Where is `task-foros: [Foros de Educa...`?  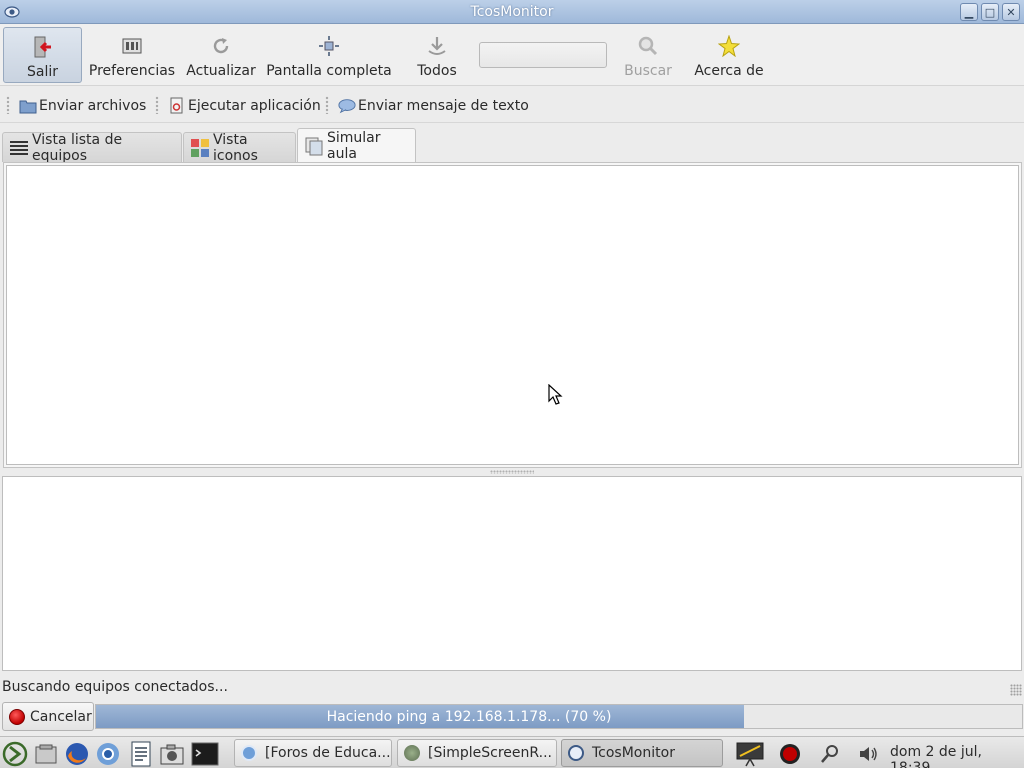
task-foros: [Foros de Educa... is located at coordinates (313, 753).